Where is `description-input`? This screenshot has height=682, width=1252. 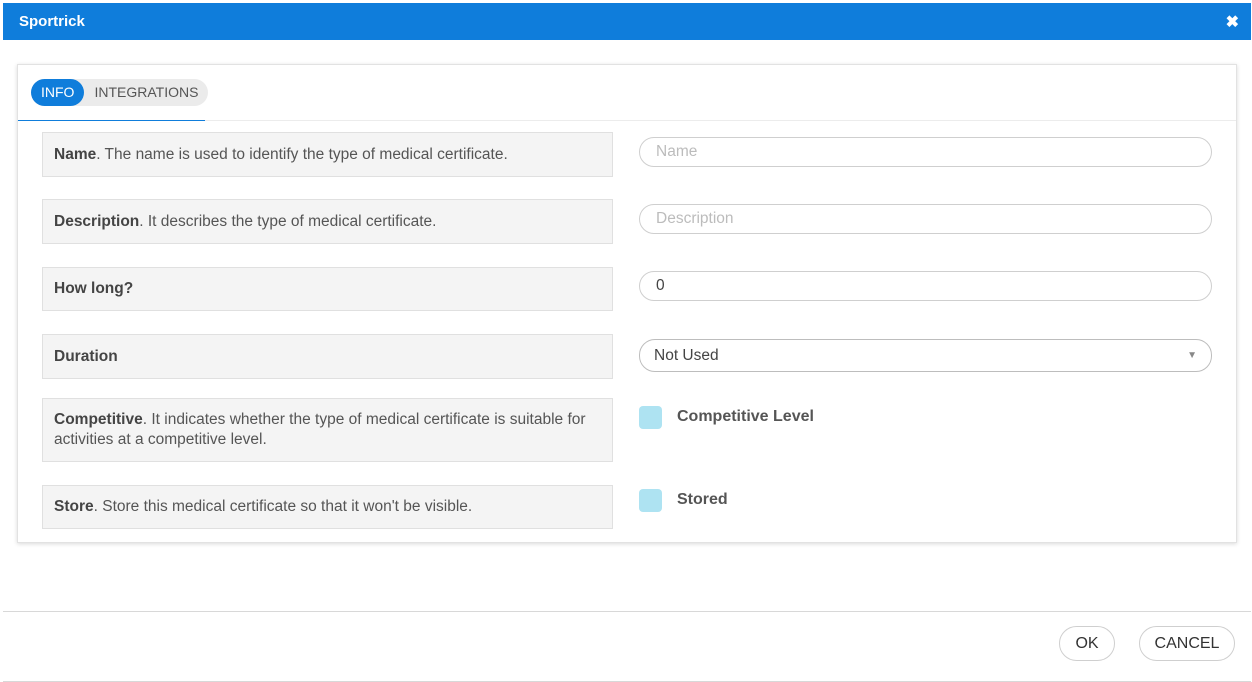
description-input is located at coordinates (925, 219).